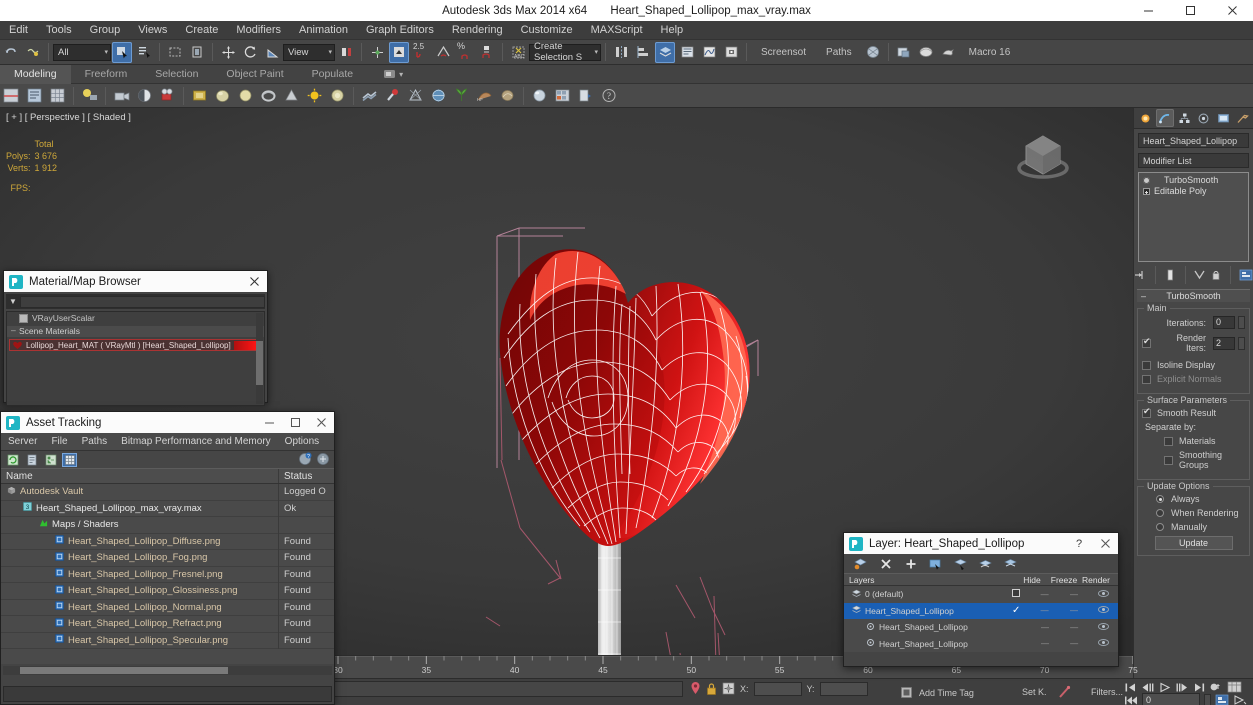  I want to click on omni-light-icon, so click(315, 96).